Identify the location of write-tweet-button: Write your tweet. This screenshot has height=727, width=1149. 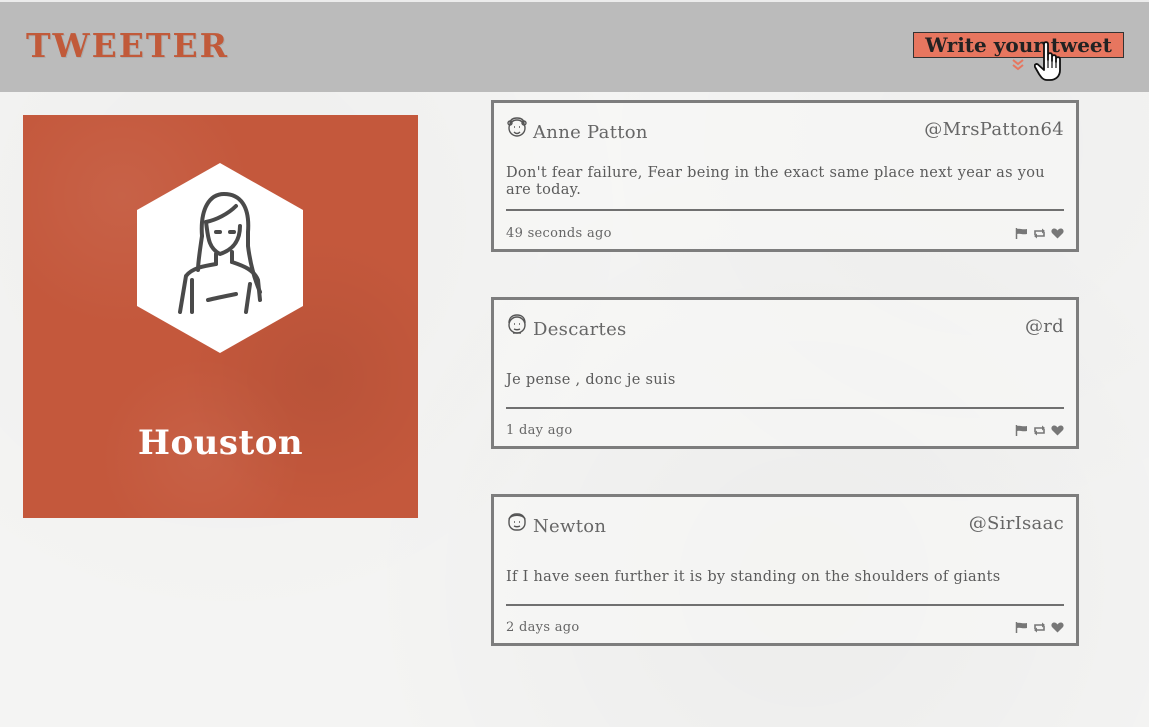
(1018, 45).